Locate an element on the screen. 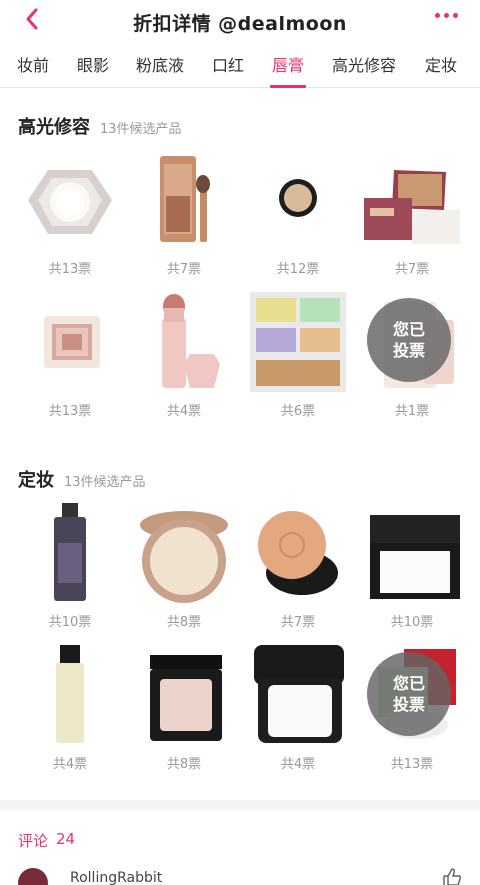 The width and height of the screenshot is (480, 885). chevron-left-icon is located at coordinates (32, 19).